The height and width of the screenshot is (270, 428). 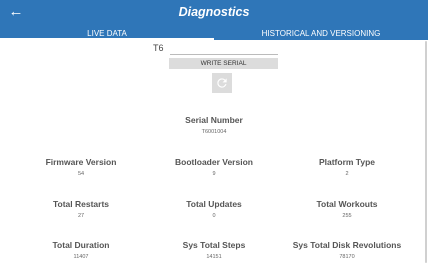 What do you see at coordinates (214, 216) in the screenshot?
I see `metric-value: 0` at bounding box center [214, 216].